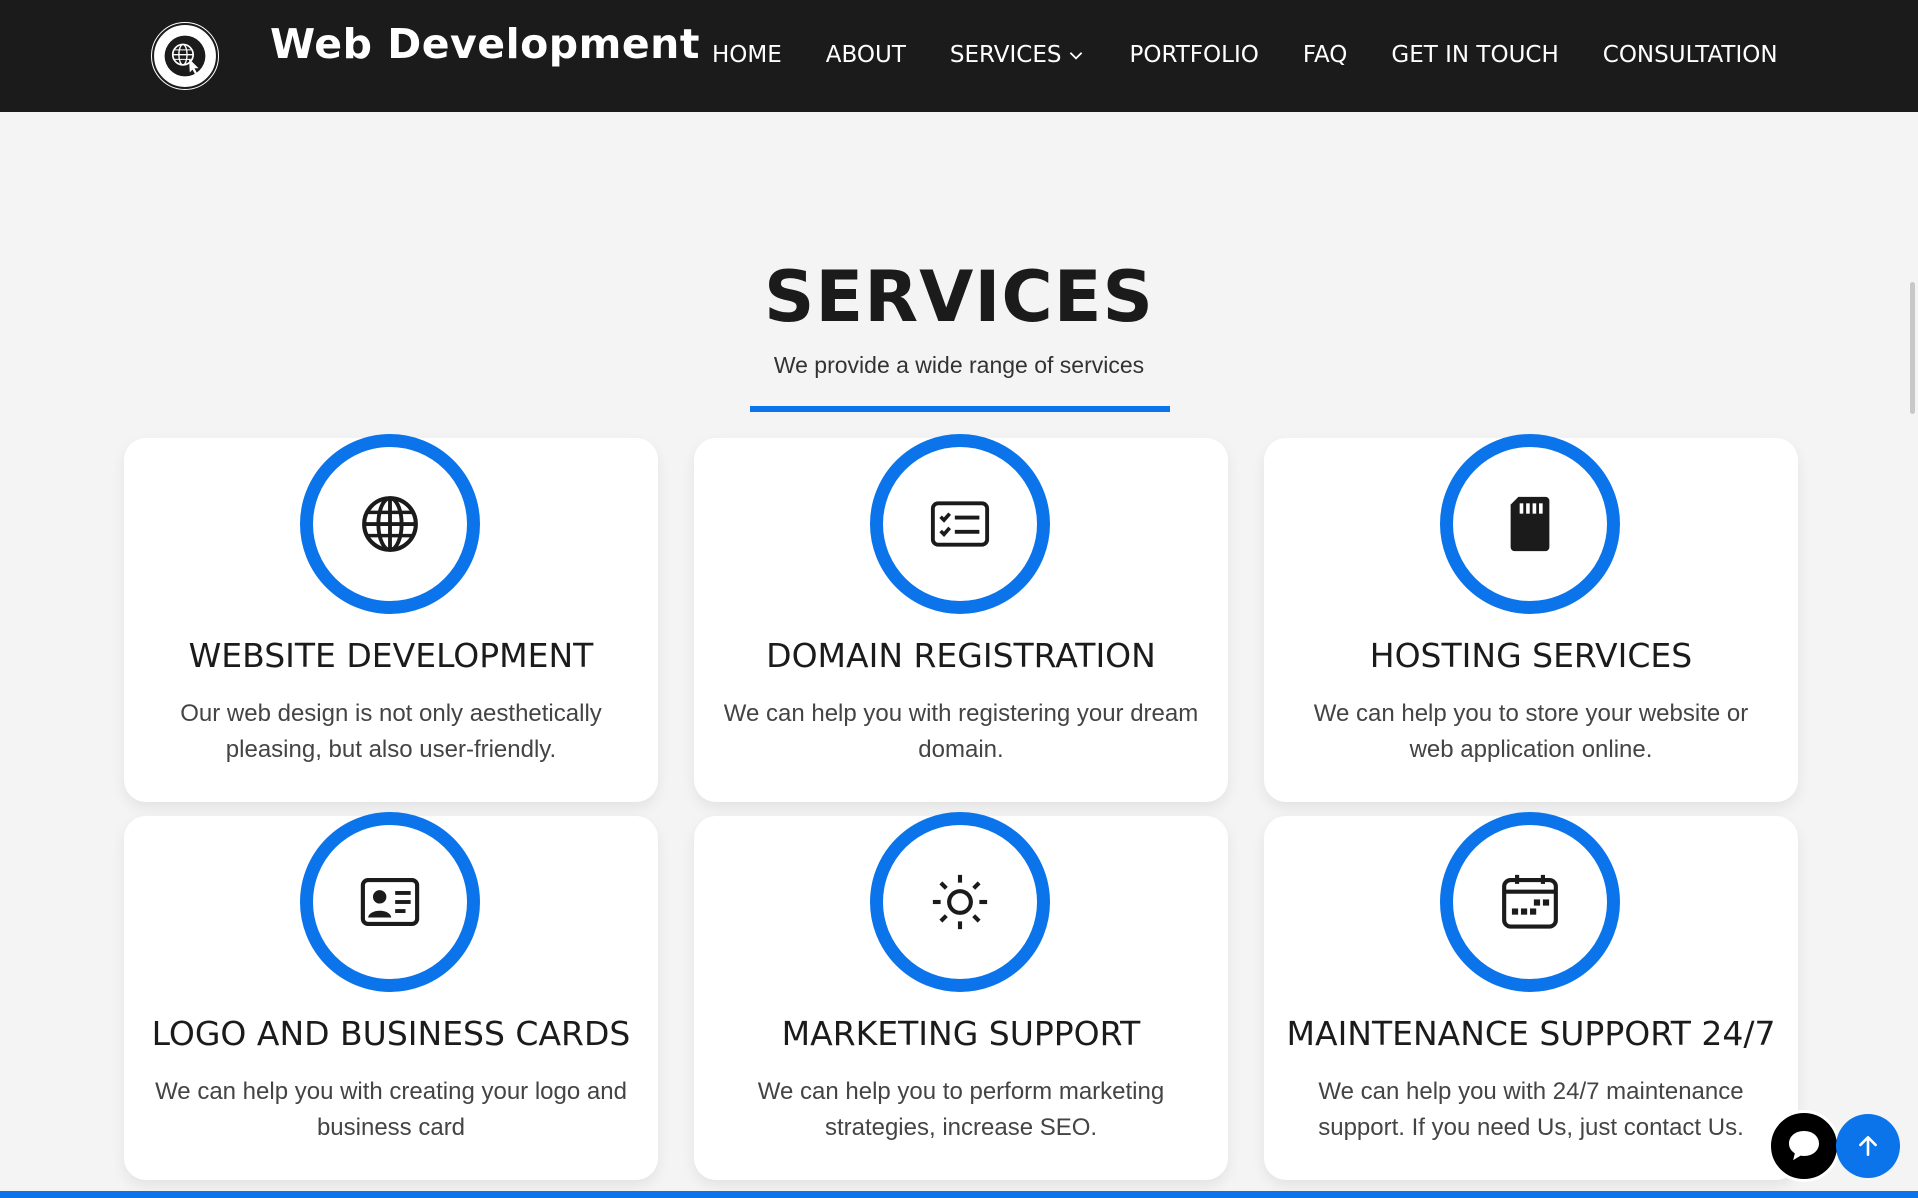 The height and width of the screenshot is (1198, 1918). Describe the element at coordinates (959, 1194) in the screenshot. I see `bottom-accent-bar` at that location.